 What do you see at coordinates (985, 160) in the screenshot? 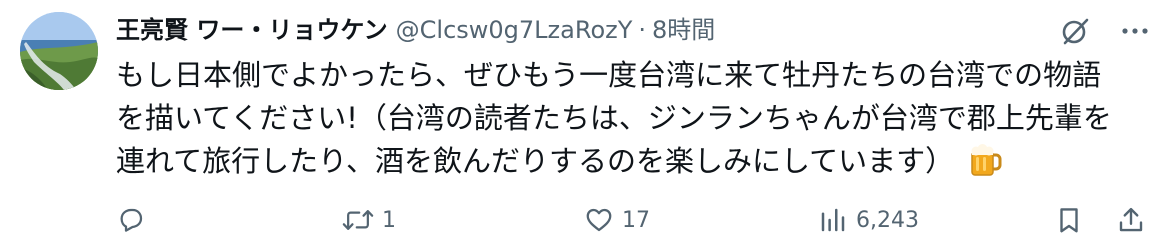
I see `beer-mug-icon` at bounding box center [985, 160].